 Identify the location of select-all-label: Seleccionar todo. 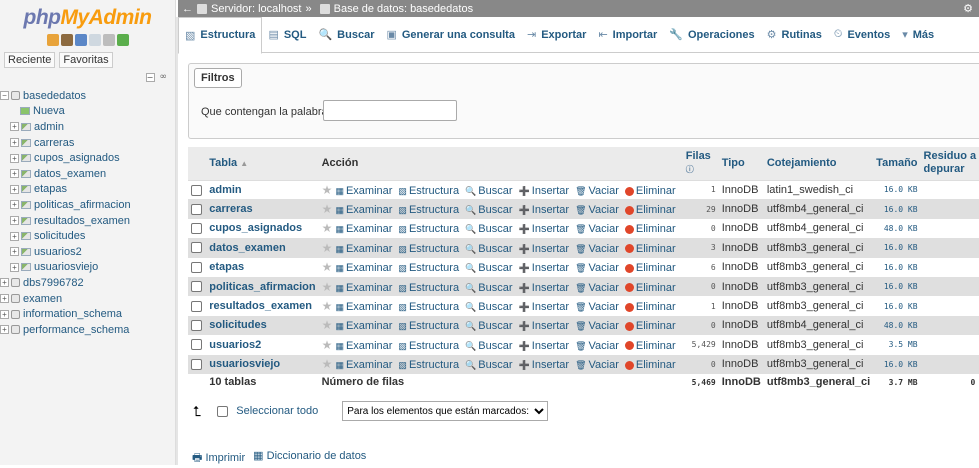
(277, 411).